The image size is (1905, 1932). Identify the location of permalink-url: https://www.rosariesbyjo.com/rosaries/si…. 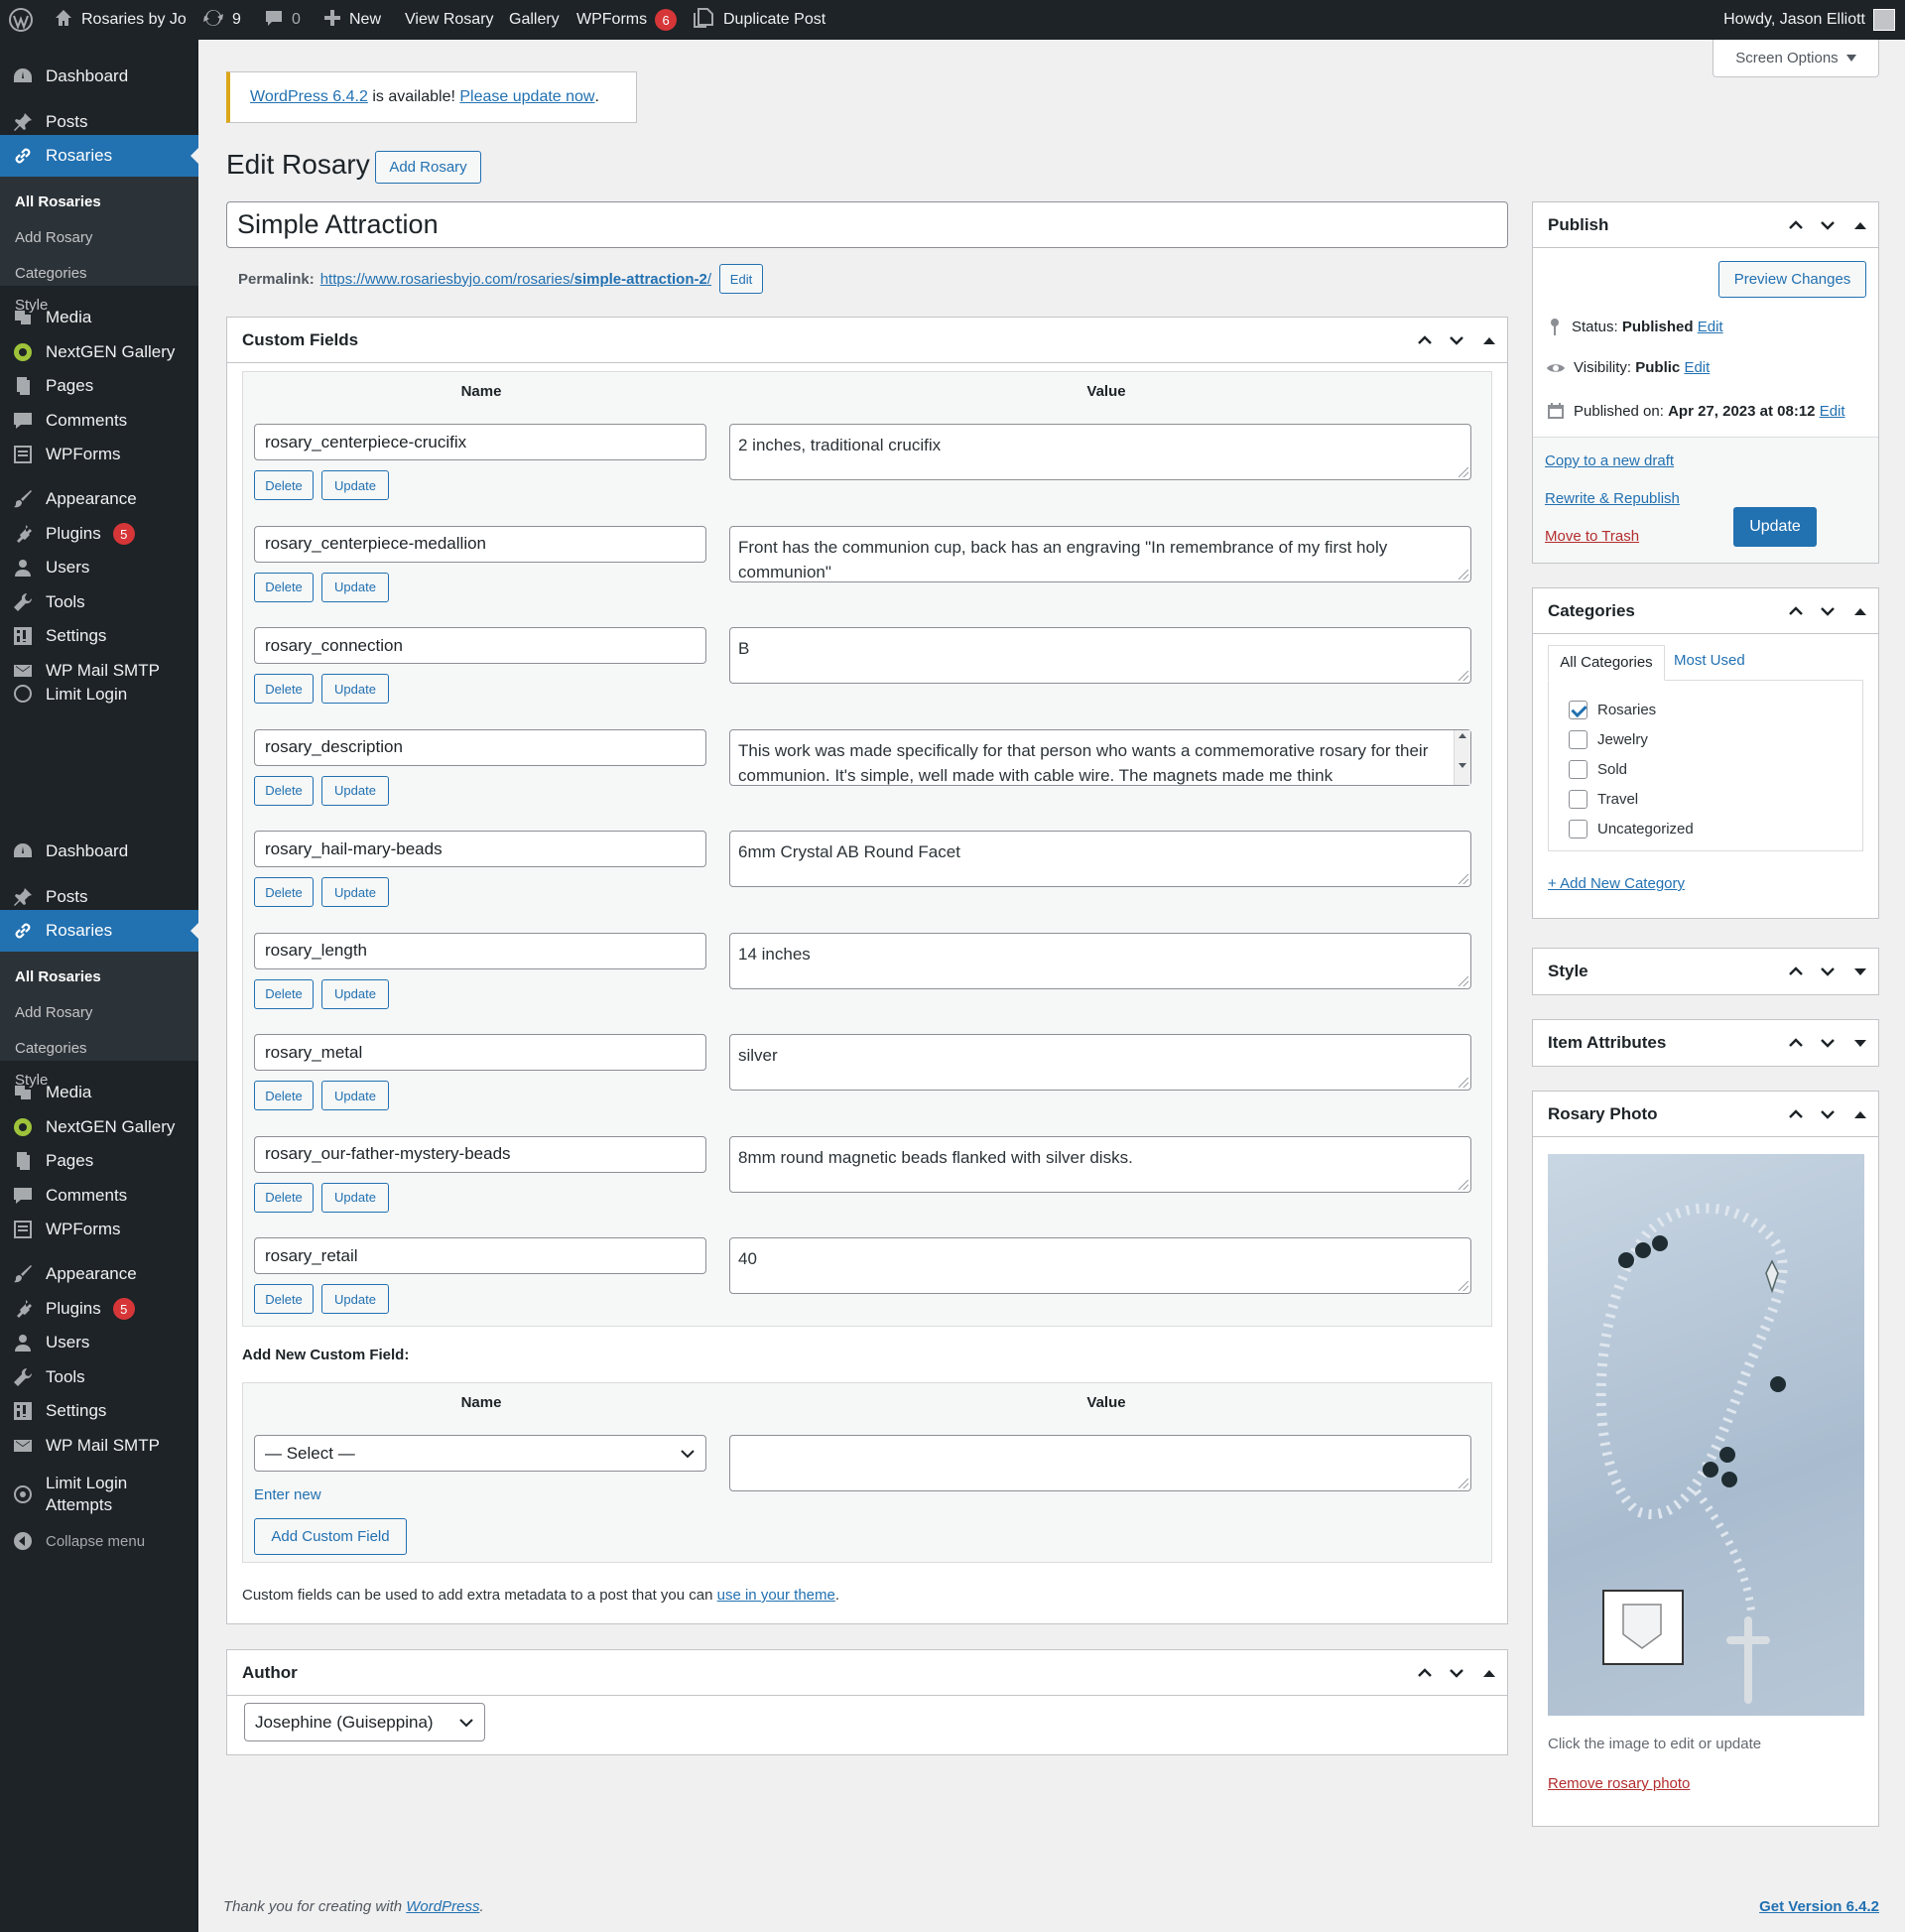
(515, 280).